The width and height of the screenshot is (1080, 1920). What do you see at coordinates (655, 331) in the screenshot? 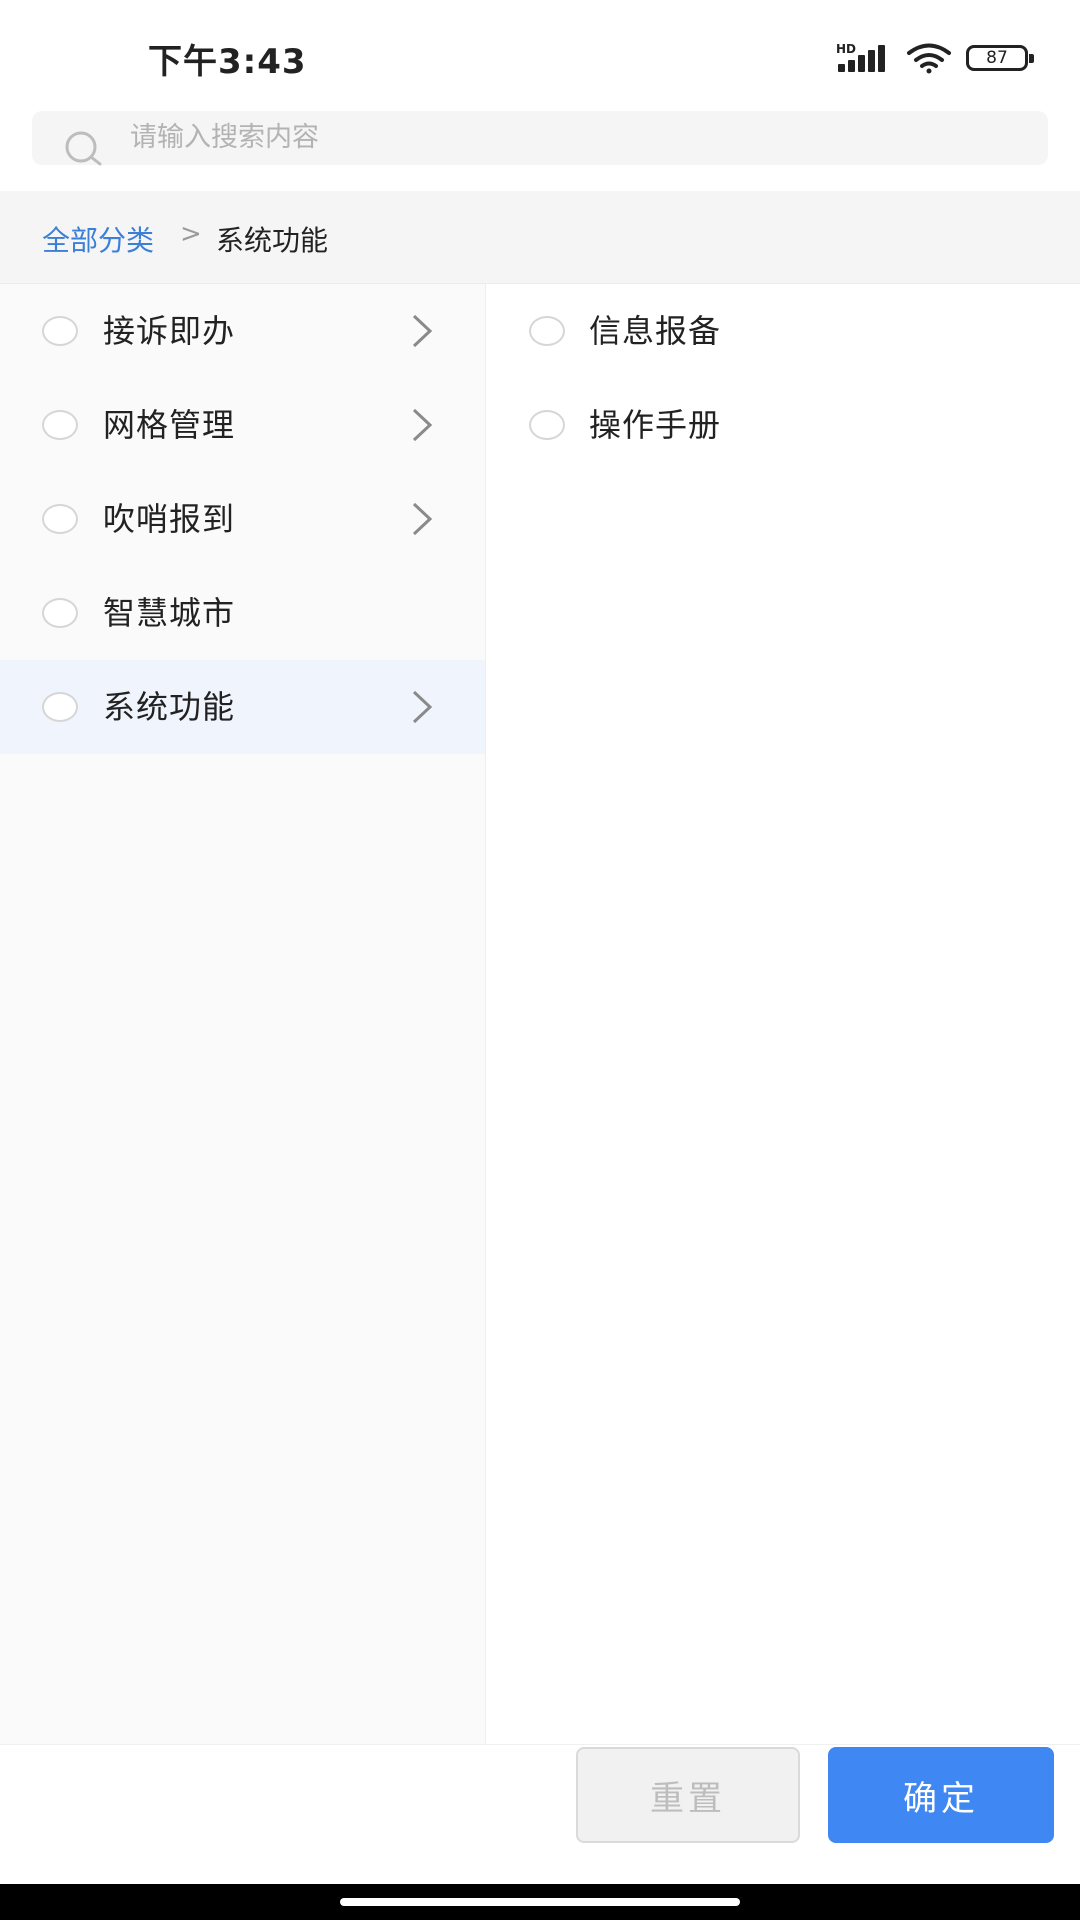
I see `subcategory-label: 信息报备` at bounding box center [655, 331].